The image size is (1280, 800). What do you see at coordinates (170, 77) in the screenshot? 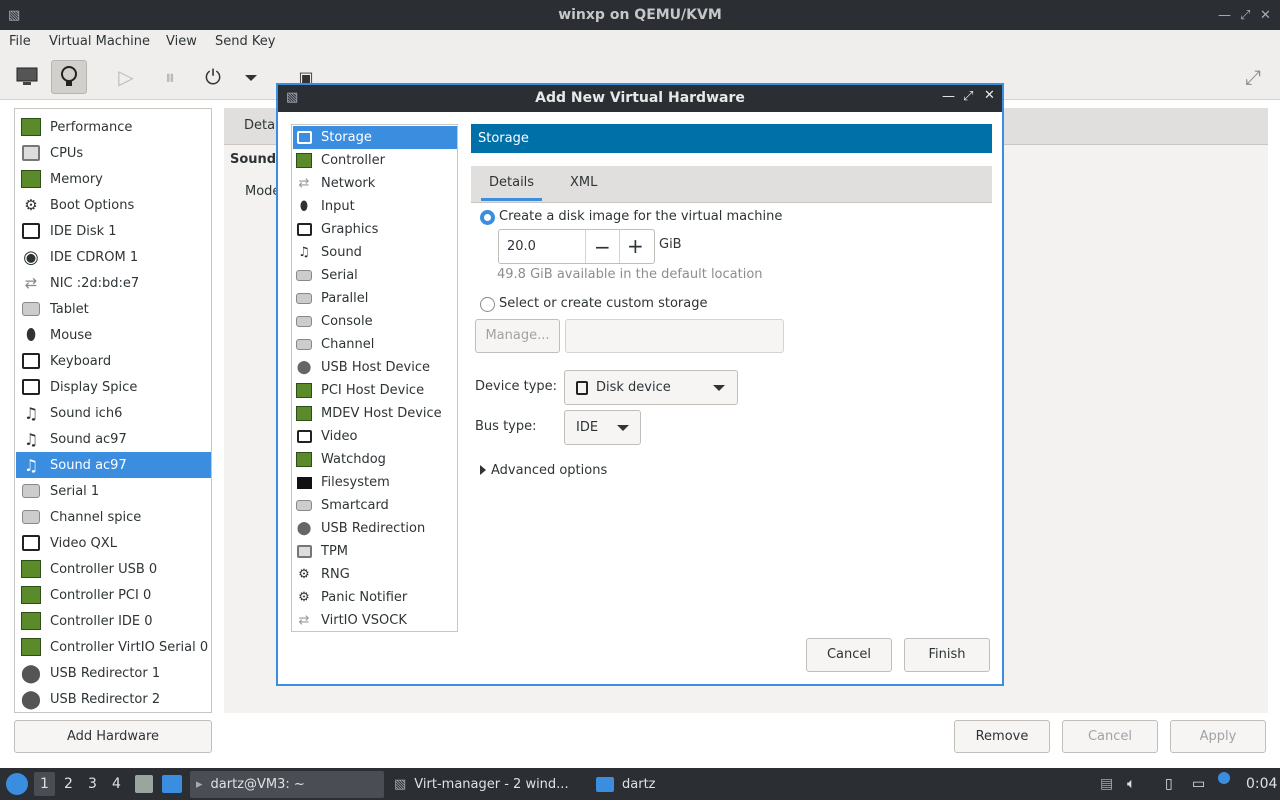
I see `pause-button: ⏸` at bounding box center [170, 77].